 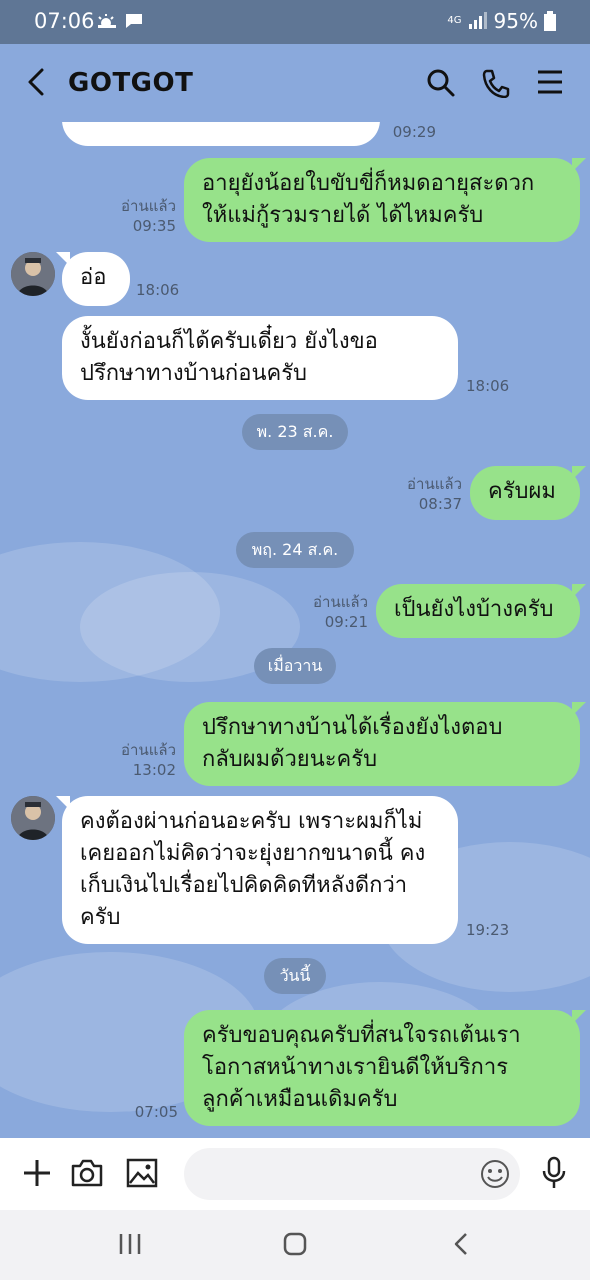 I want to click on message-text: ปรึกษาทางบ้านได้เรื่องยังไงตอบ, so click(x=352, y=727).